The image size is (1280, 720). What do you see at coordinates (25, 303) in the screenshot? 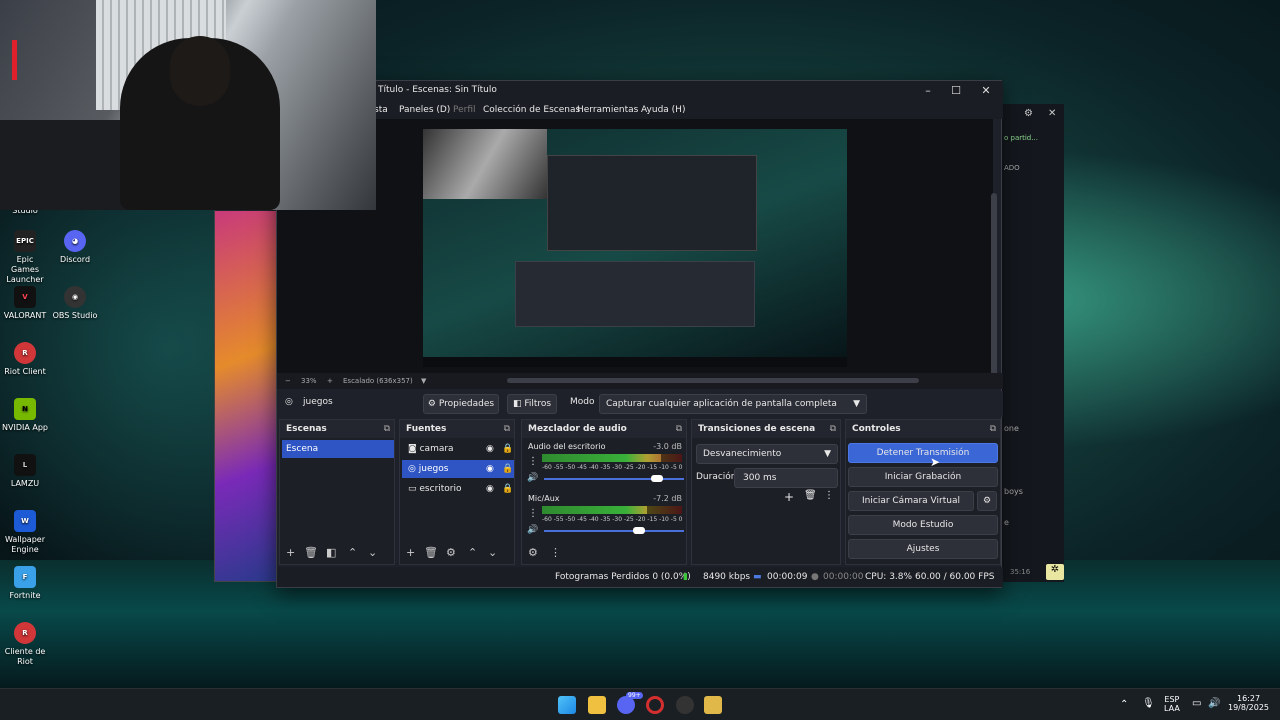
I see `desktop-icon-valorant: V VALORANT` at bounding box center [25, 303].